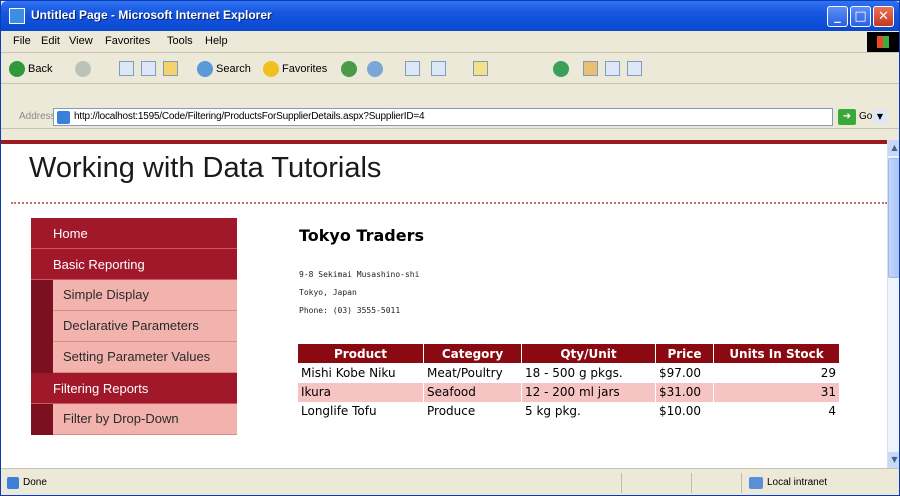  What do you see at coordinates (17, 69) in the screenshot?
I see `back-arrow-icon` at bounding box center [17, 69].